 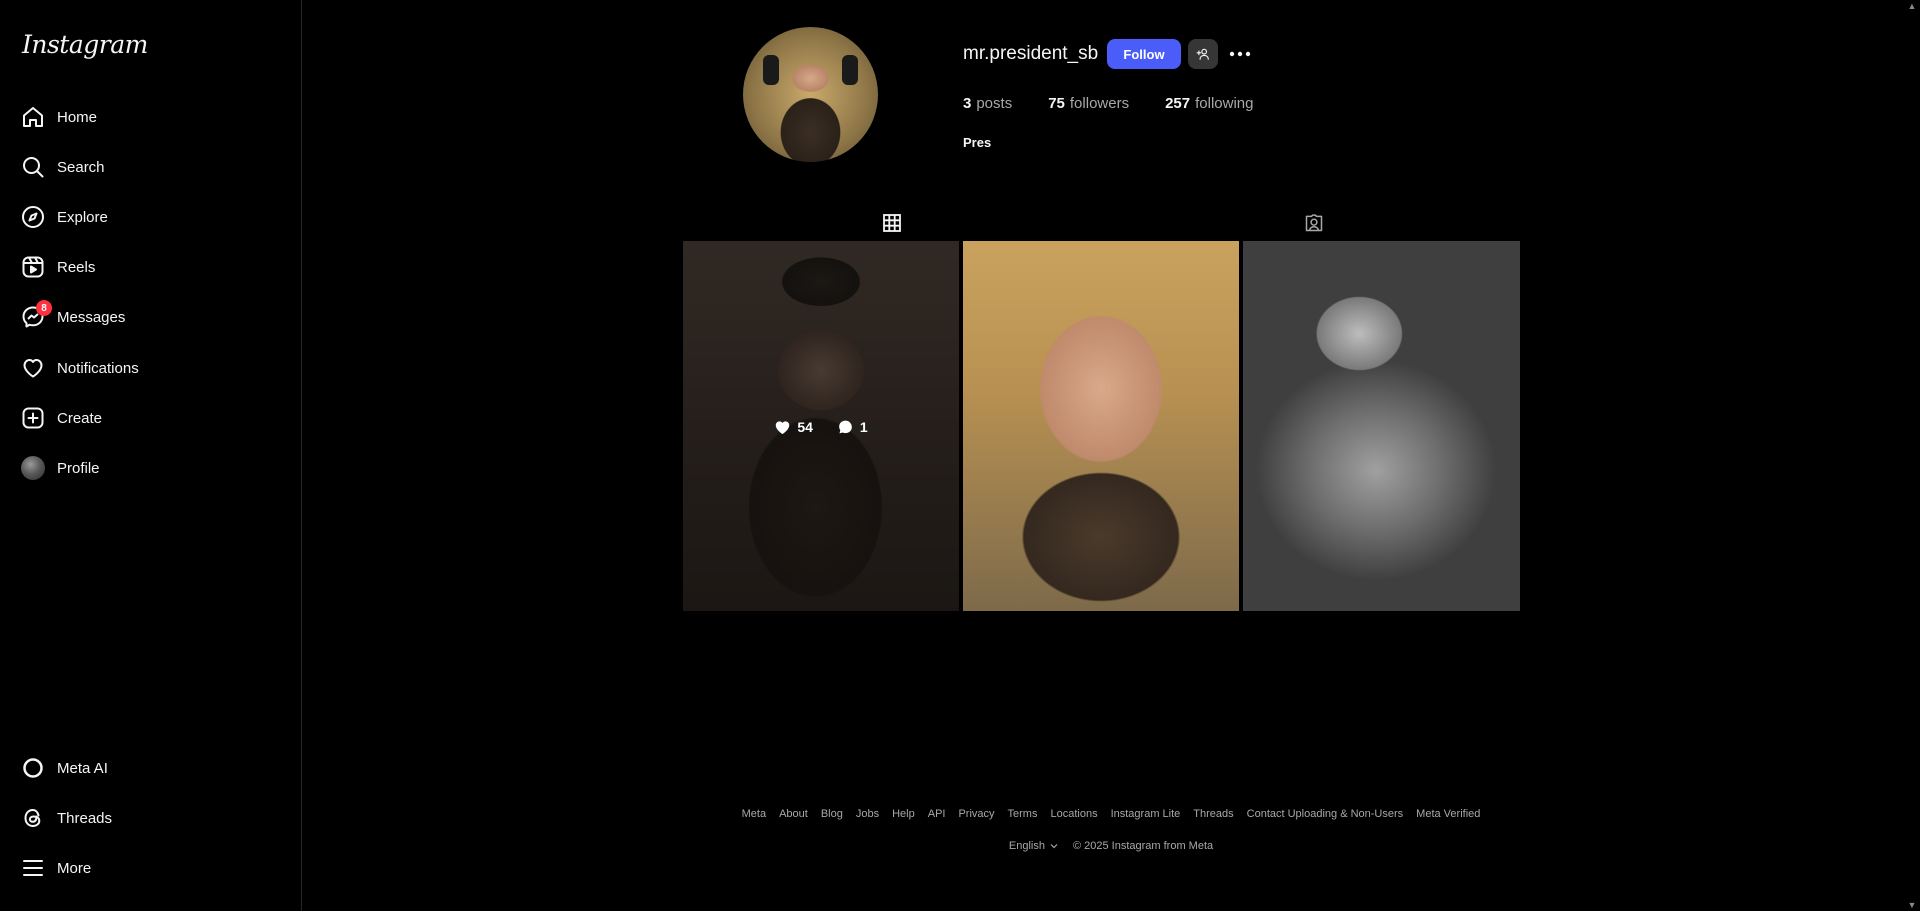 I want to click on following-count: 257, so click(x=1178, y=103).